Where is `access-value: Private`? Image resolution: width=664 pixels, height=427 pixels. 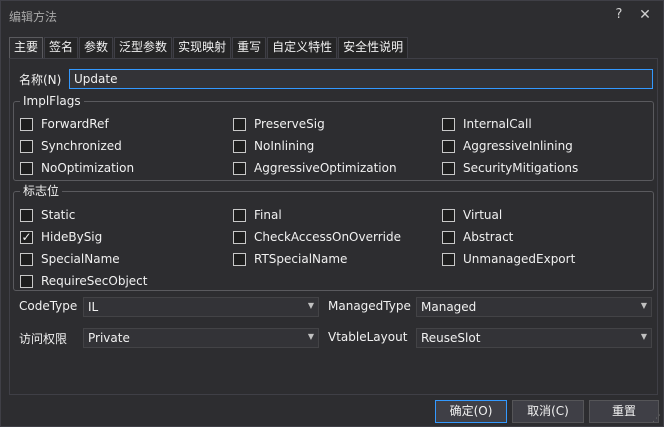 access-value: Private is located at coordinates (109, 338).